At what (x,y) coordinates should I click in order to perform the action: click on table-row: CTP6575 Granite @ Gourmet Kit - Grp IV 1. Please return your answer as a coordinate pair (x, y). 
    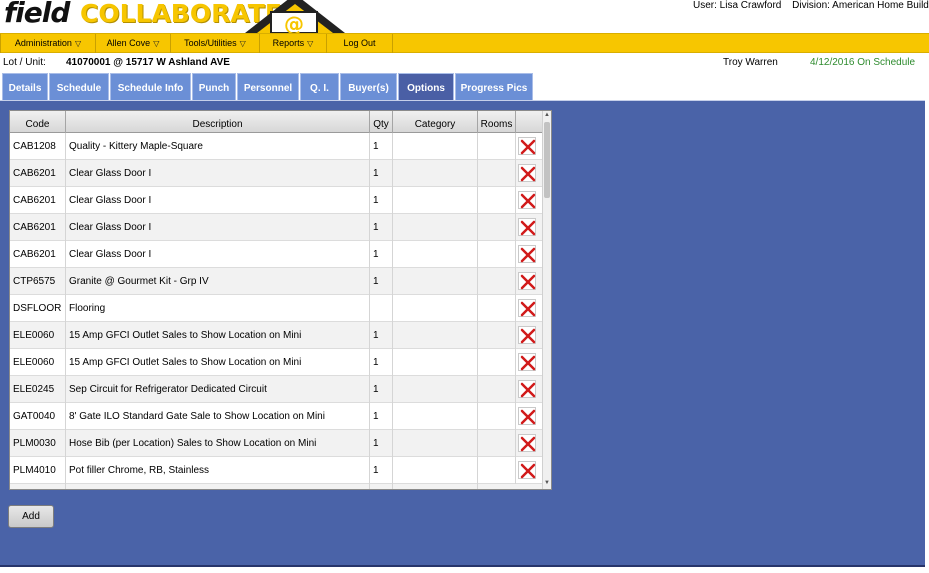
    Looking at the image, I should click on (276, 281).